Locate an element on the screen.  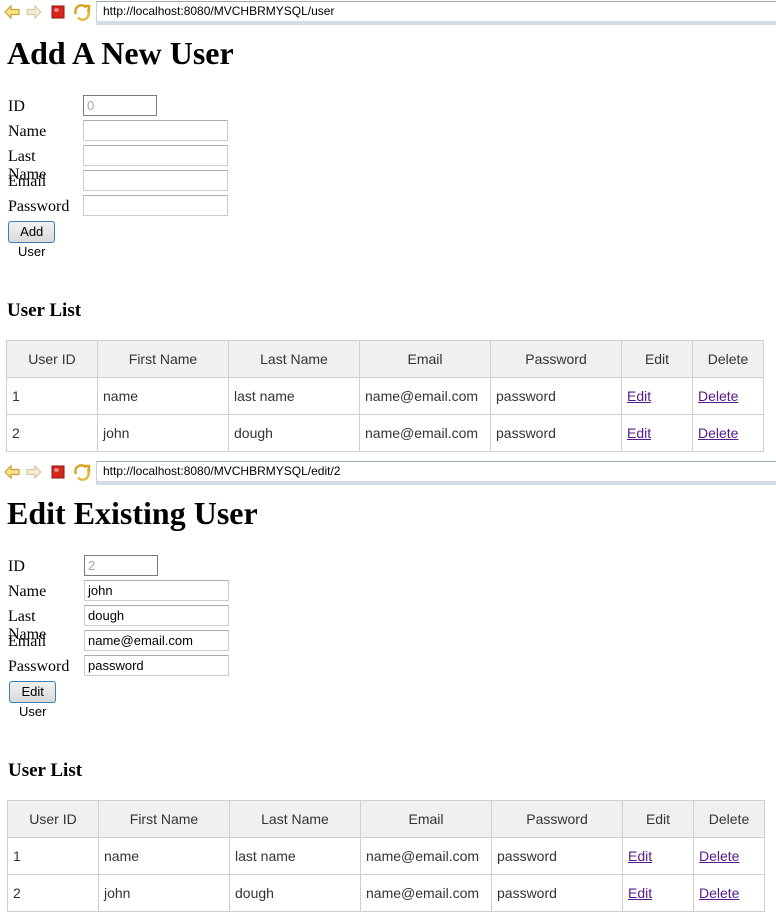
email-field: name@email.com is located at coordinates (156, 640).